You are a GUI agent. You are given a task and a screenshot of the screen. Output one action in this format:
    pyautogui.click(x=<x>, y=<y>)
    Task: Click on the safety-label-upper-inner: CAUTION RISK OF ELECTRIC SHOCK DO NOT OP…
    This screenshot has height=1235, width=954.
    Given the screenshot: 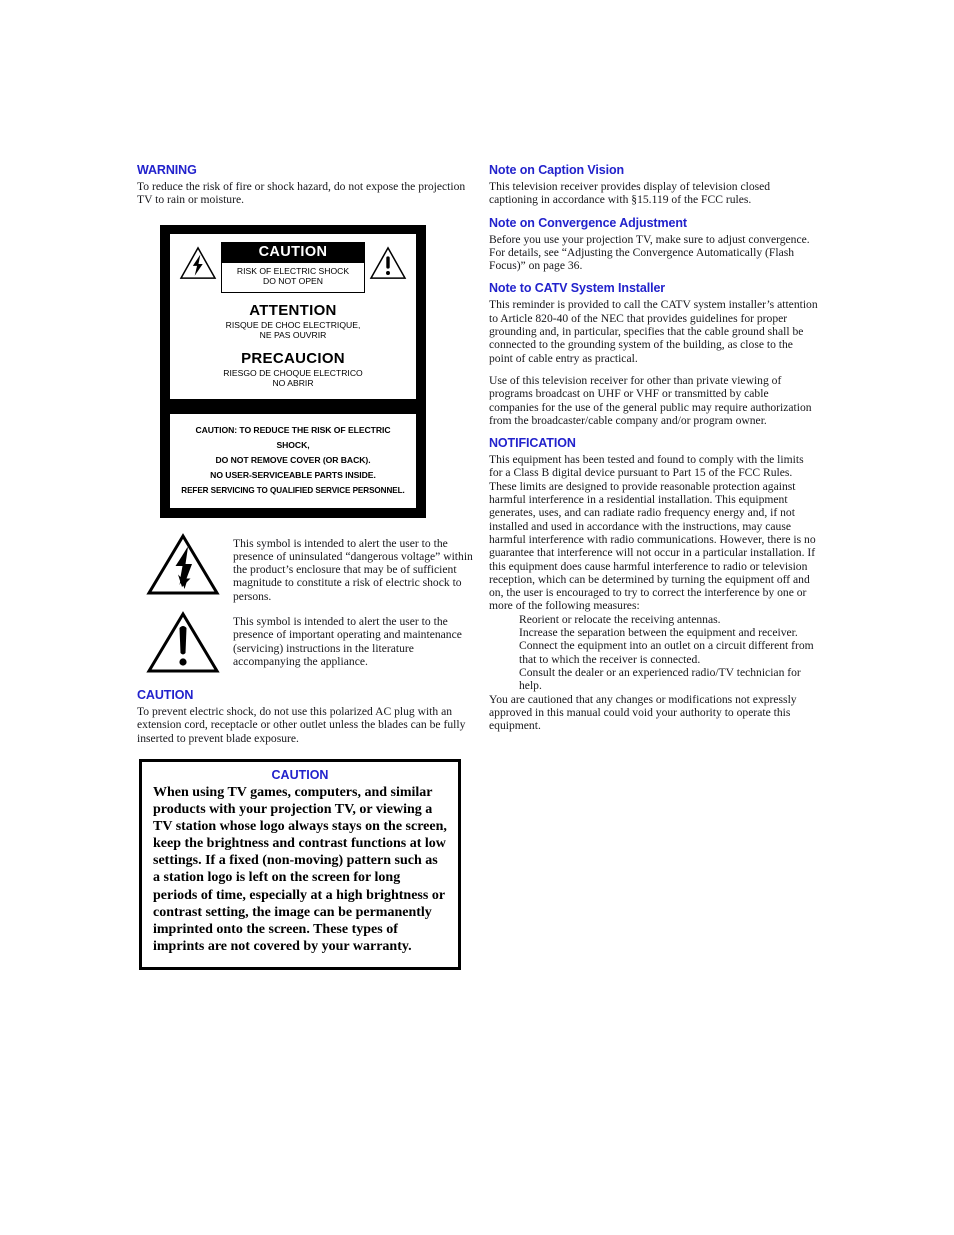 What is the action you would take?
    pyautogui.click(x=293, y=316)
    